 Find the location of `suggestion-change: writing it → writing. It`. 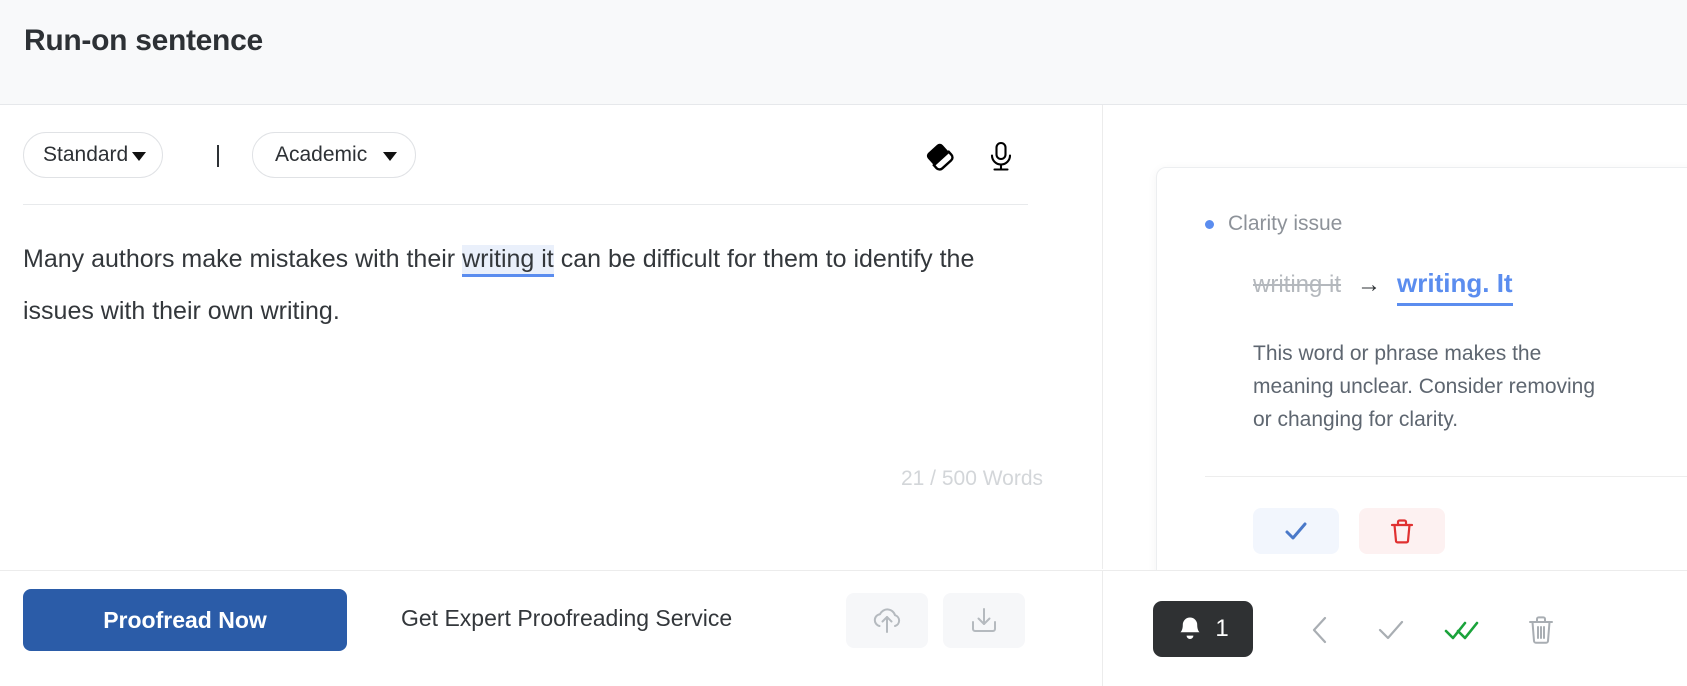

suggestion-change: writing it → writing. It is located at coordinates (1383, 287).